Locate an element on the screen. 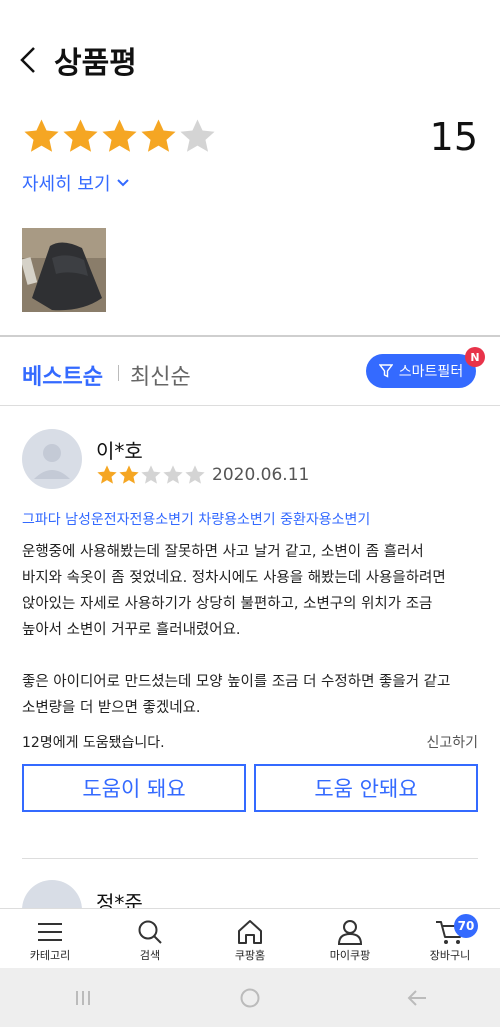 Image resolution: width=500 pixels, height=1027 pixels. sort-newest: 최신순 is located at coordinates (160, 375).